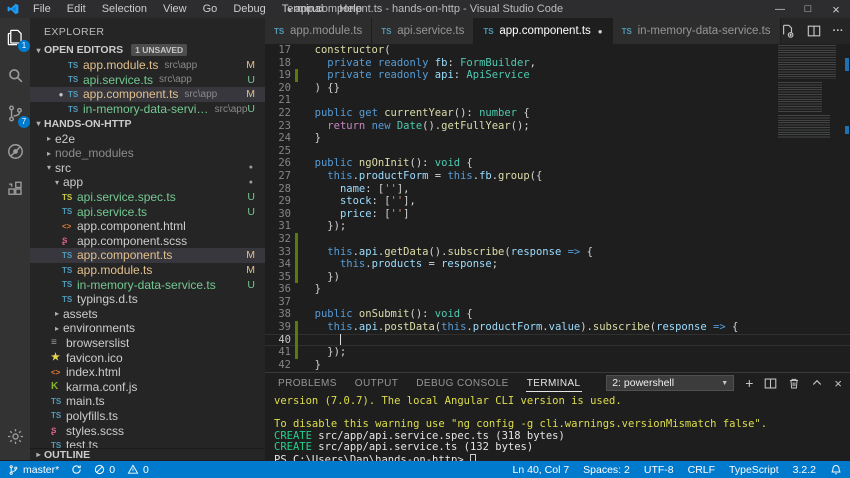 This screenshot has height=478, width=850. I want to click on code-line: 35 }), so click(557, 277).